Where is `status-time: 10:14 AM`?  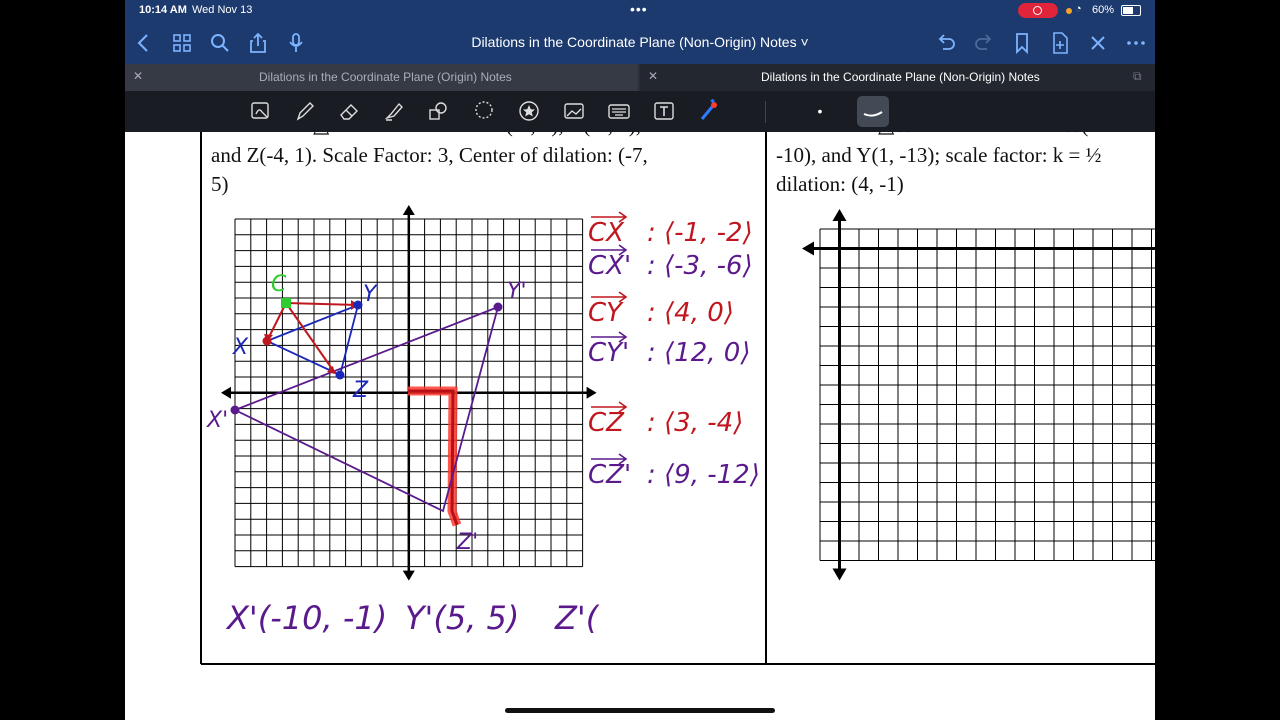
status-time: 10:14 AM is located at coordinates (163, 10).